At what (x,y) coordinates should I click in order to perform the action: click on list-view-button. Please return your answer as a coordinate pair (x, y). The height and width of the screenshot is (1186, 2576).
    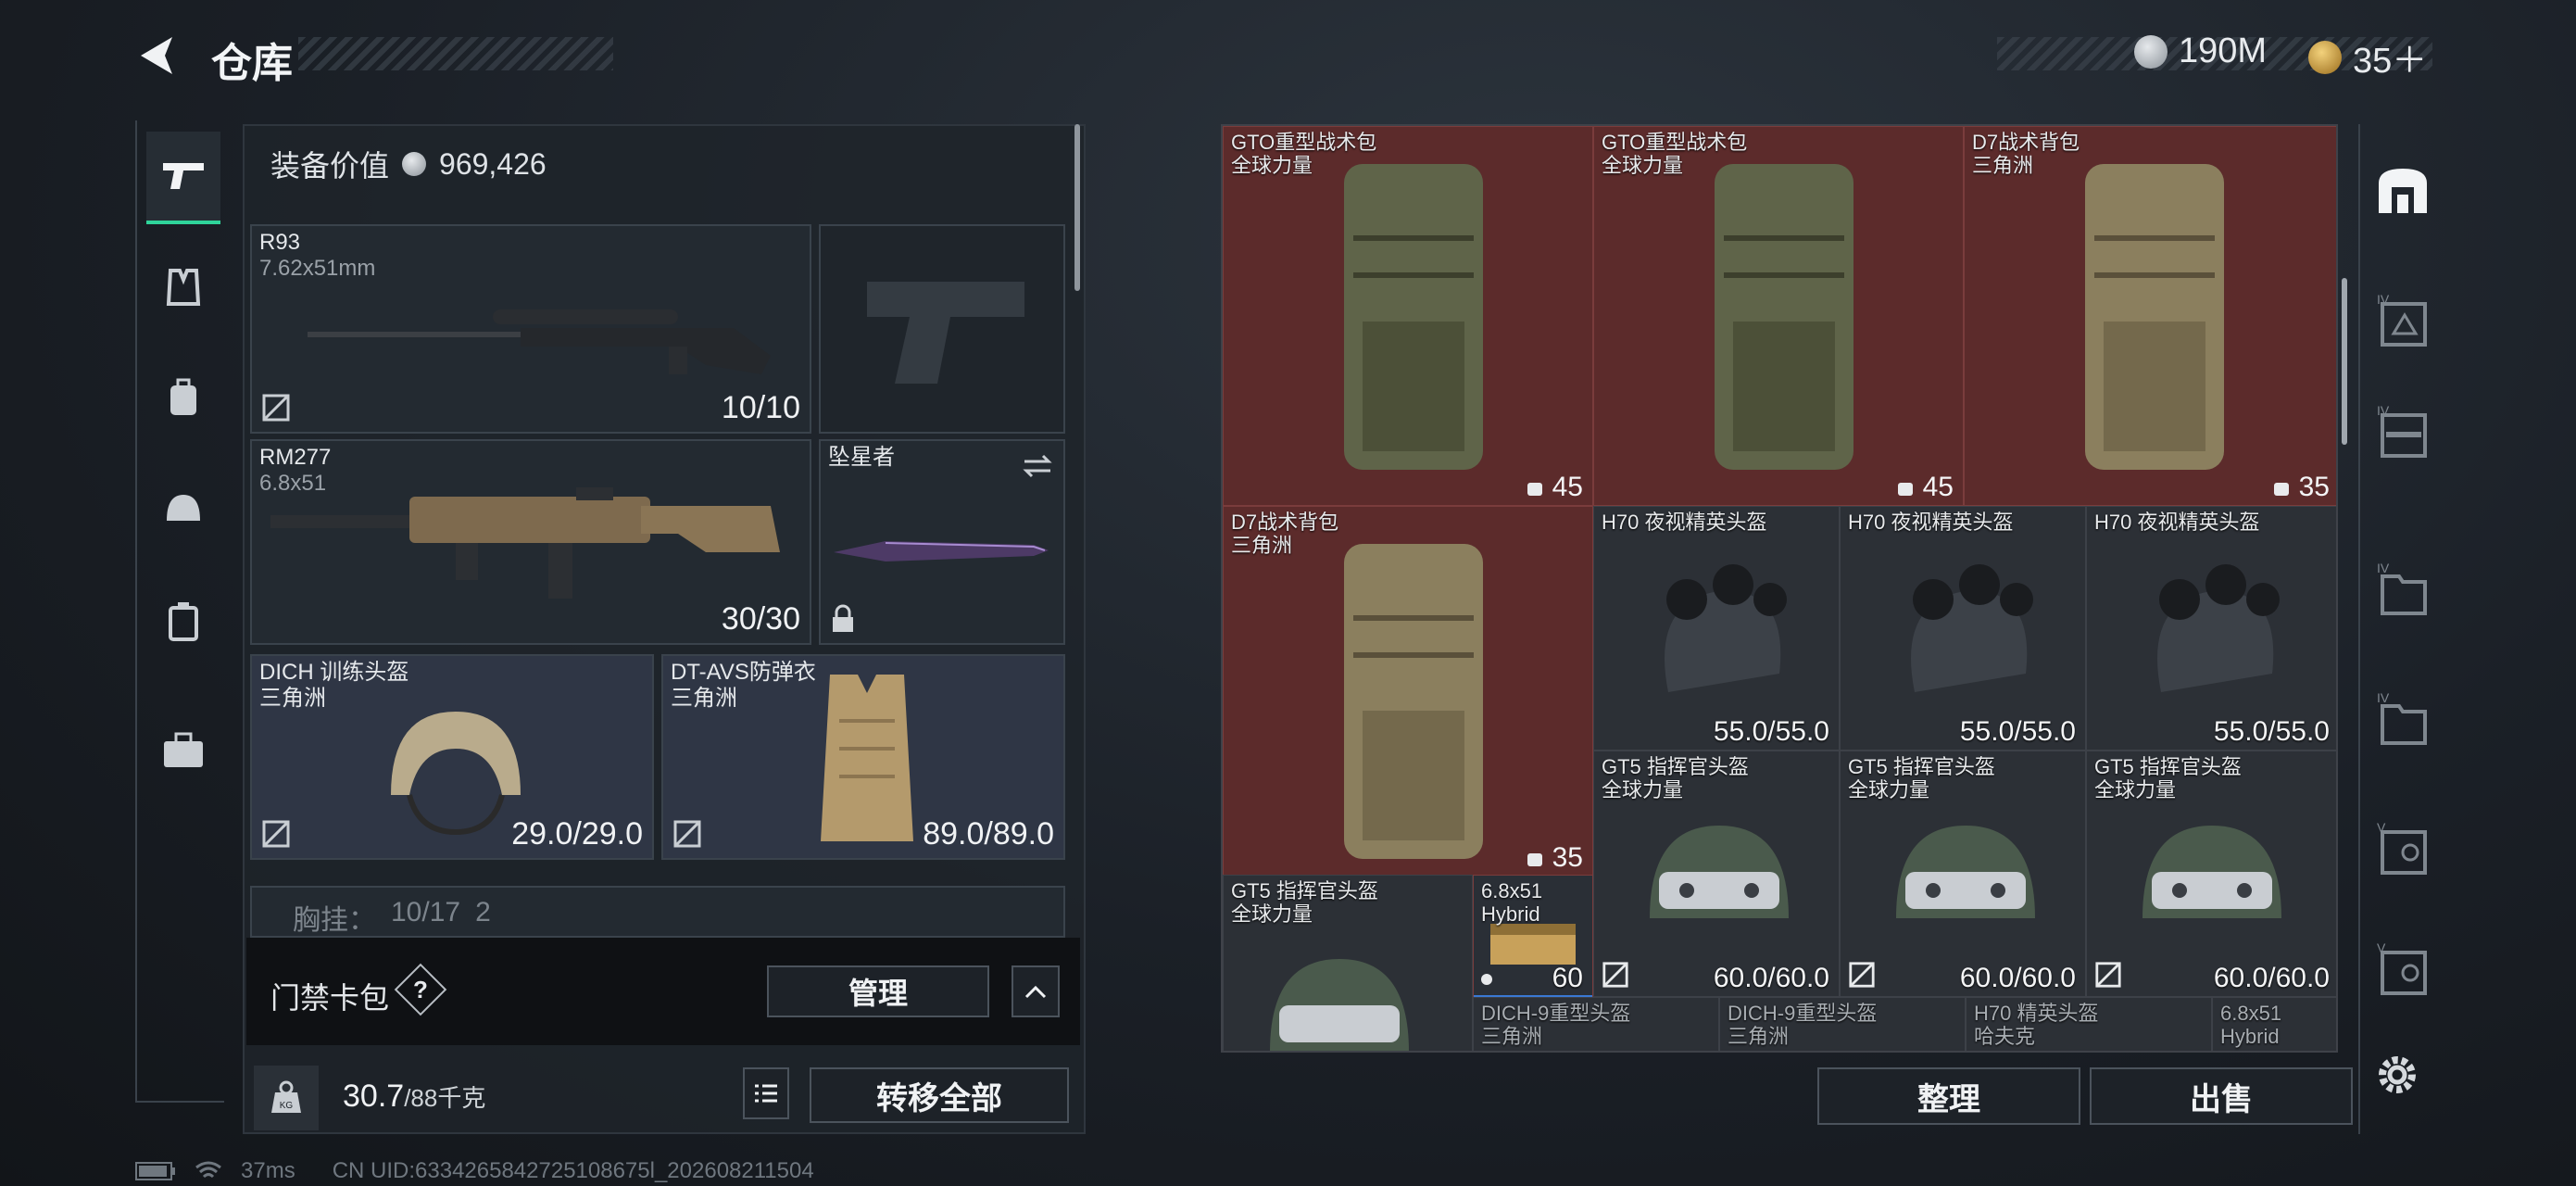
    Looking at the image, I should click on (766, 1093).